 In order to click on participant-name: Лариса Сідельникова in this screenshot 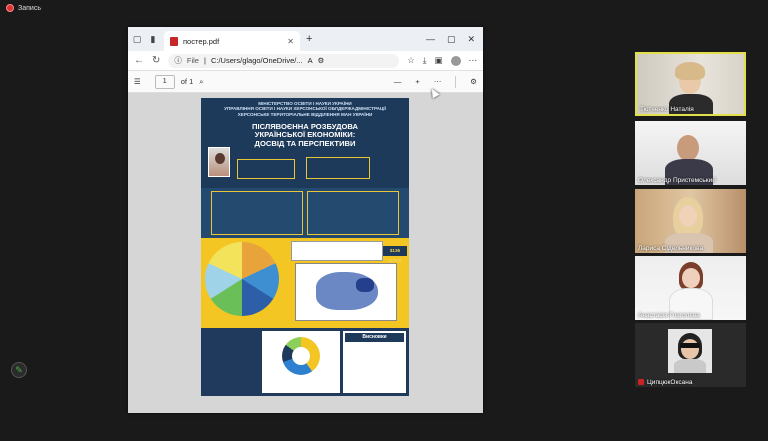, I will do `click(671, 248)`.